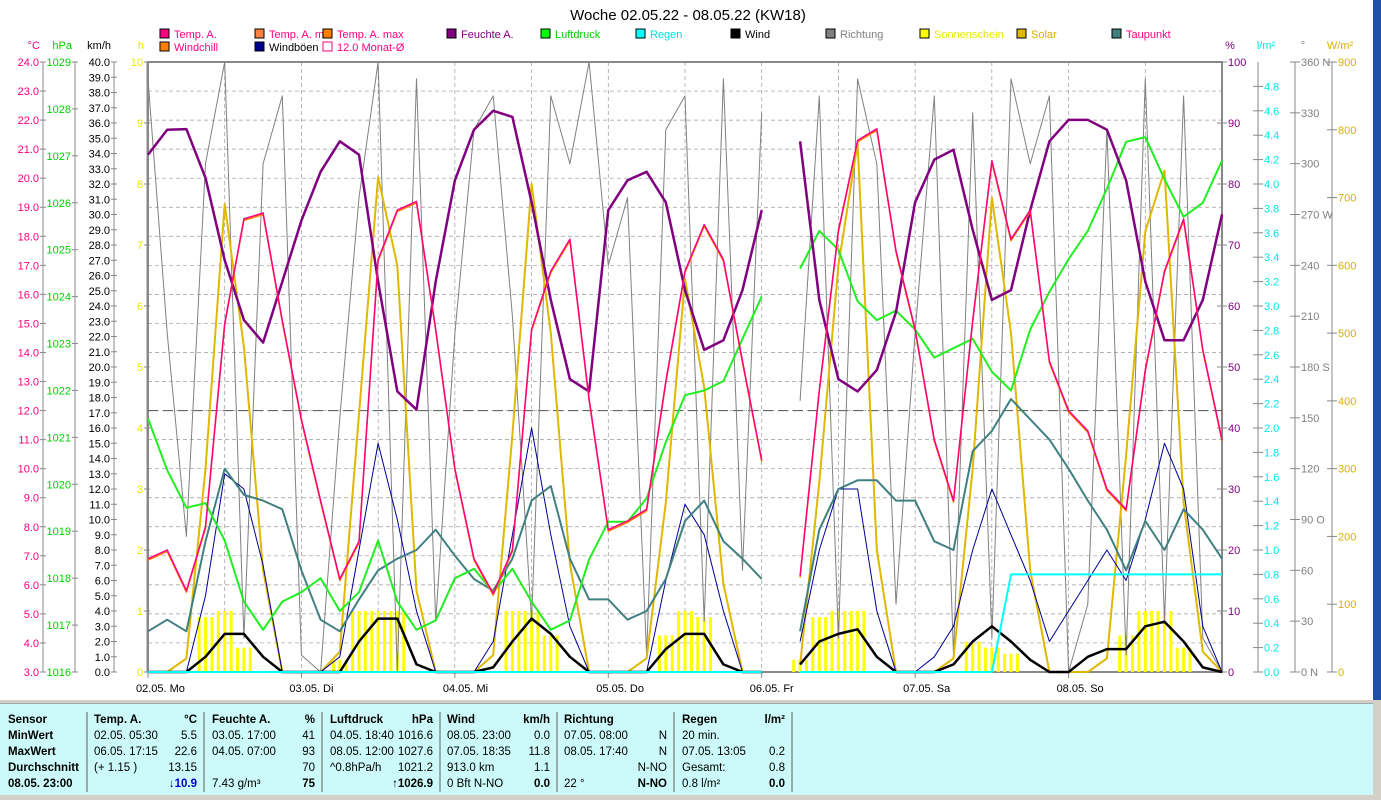  Describe the element at coordinates (578, 35) in the screenshot. I see `legend-label: Luftdruck` at that location.